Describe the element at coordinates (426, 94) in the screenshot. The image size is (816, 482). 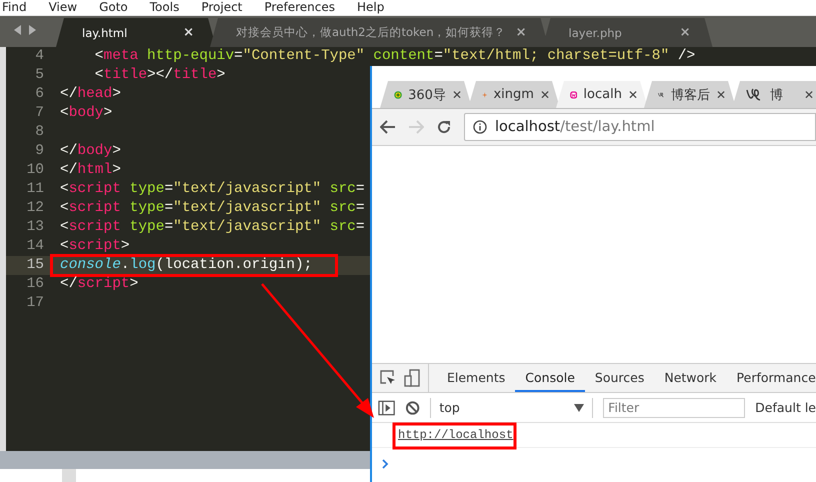
I see `browser-tab: 360导 ✕` at that location.